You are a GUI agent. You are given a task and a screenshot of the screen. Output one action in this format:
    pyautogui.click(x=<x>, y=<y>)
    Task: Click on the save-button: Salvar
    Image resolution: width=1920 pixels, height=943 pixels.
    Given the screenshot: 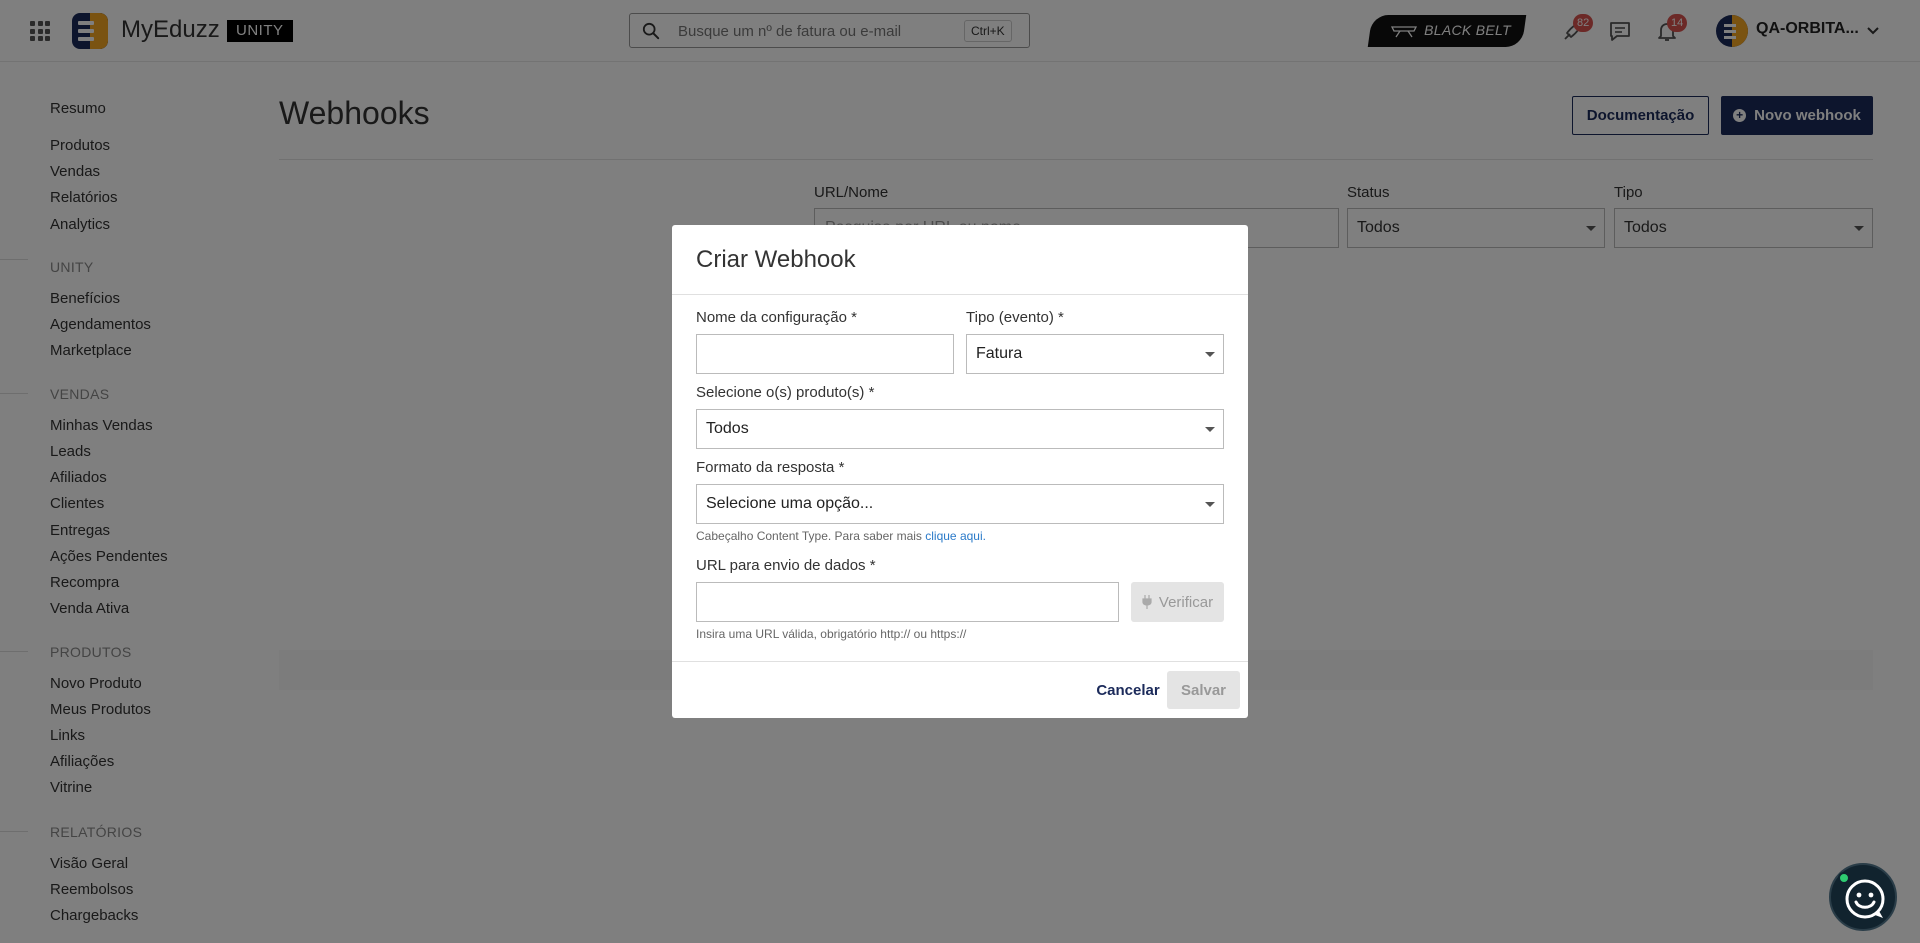 What is the action you would take?
    pyautogui.click(x=1203, y=690)
    